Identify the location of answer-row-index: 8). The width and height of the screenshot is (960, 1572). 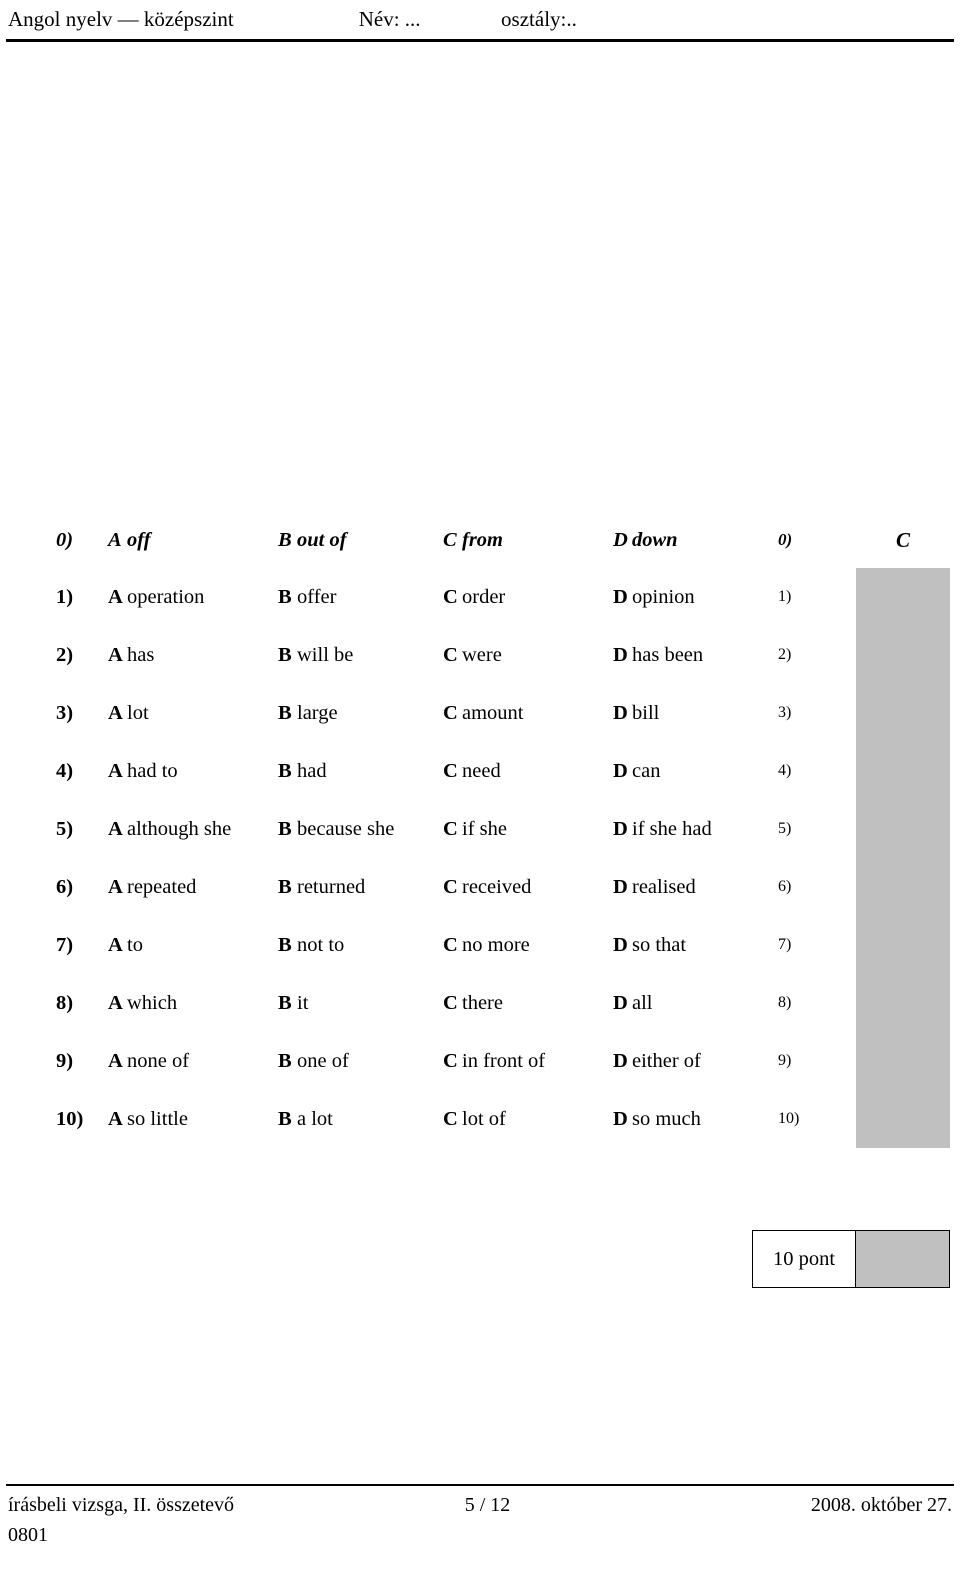
(812, 1003).